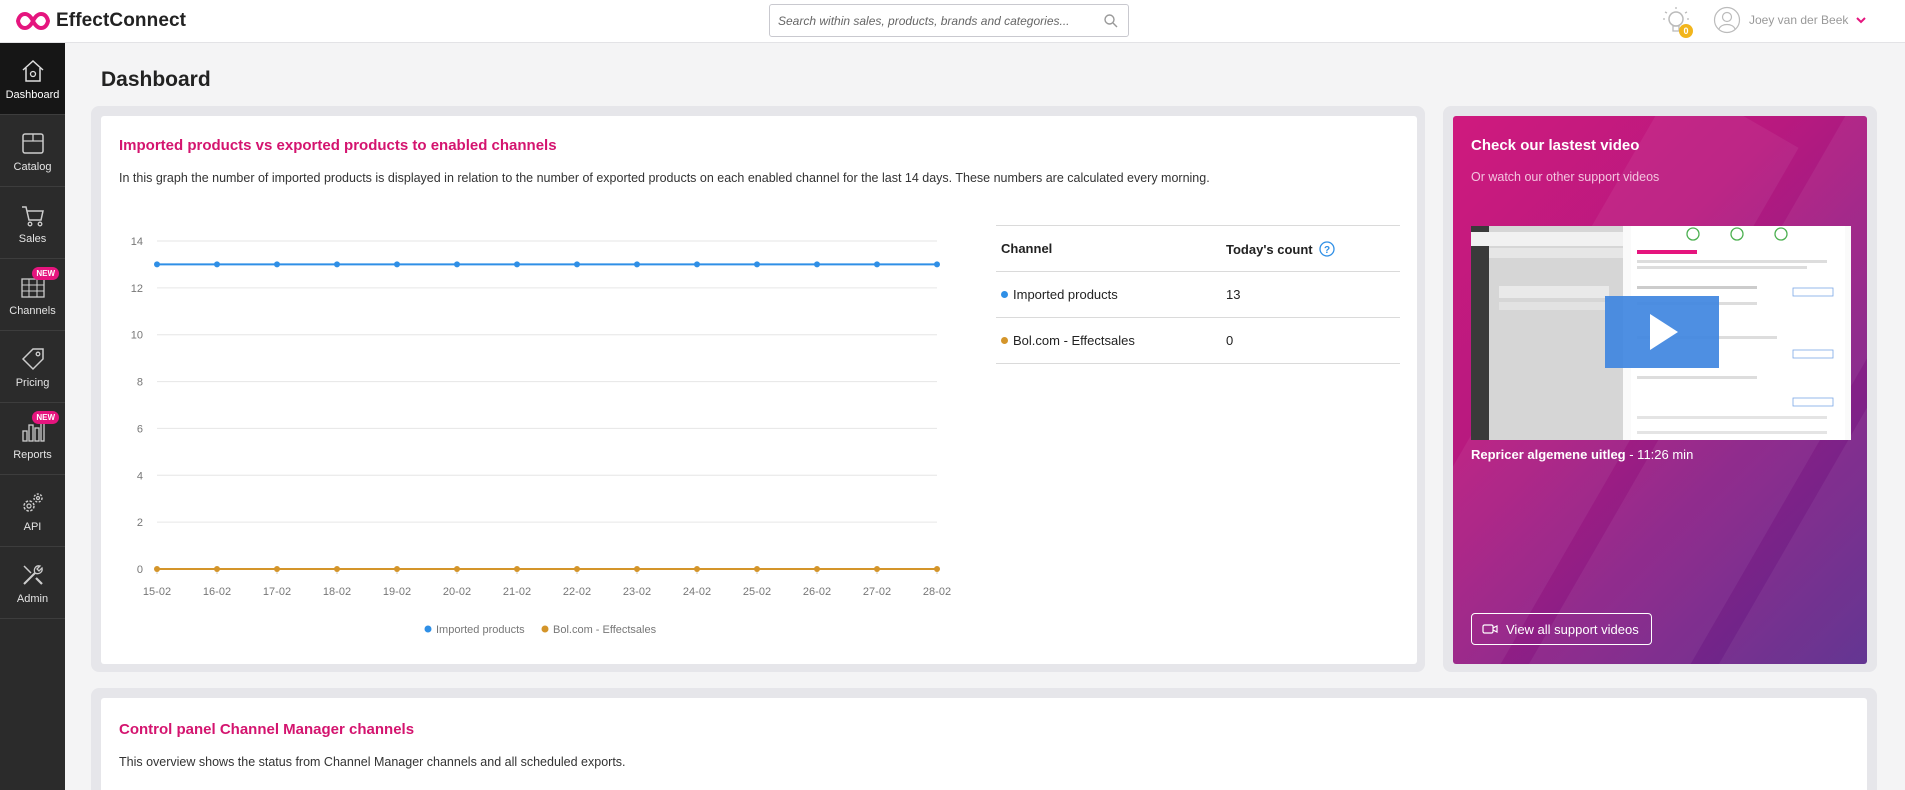 The width and height of the screenshot is (1905, 790). I want to click on channel-header-label: Channel, so click(1027, 248).